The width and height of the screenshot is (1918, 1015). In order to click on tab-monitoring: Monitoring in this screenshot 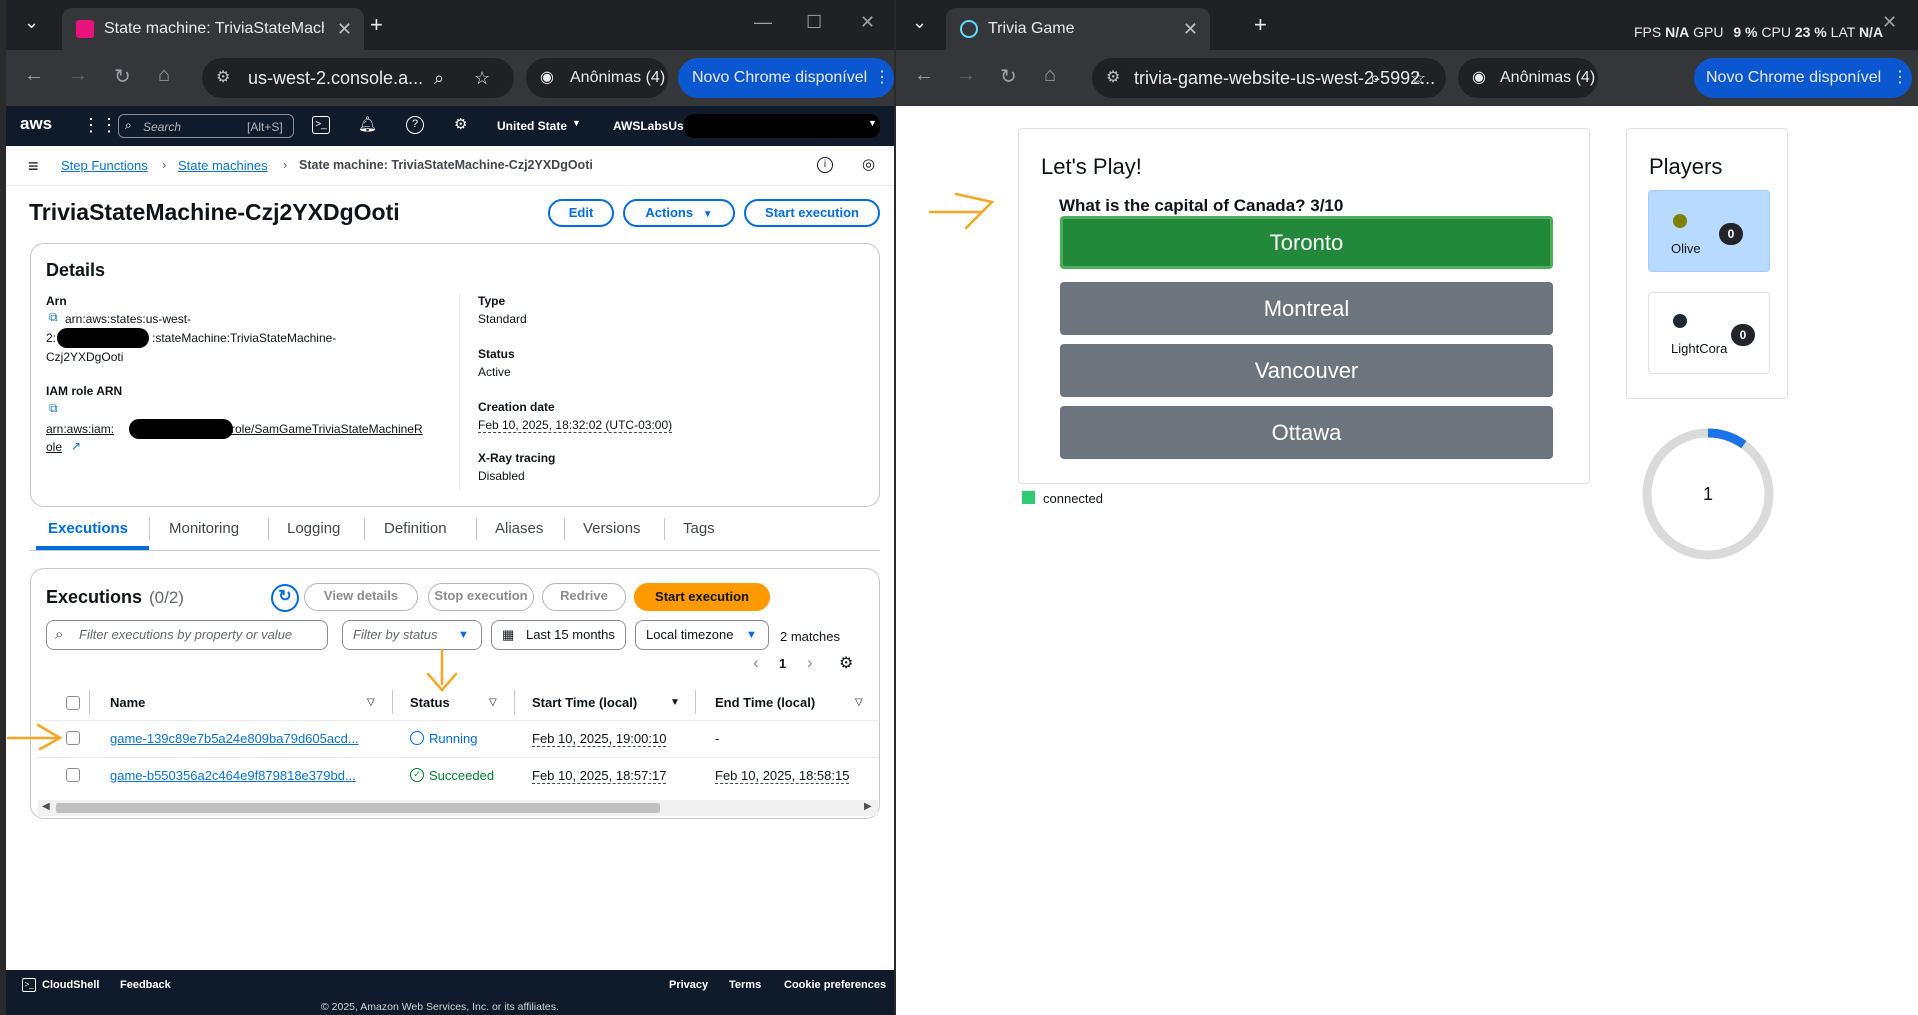, I will do `click(204, 528)`.